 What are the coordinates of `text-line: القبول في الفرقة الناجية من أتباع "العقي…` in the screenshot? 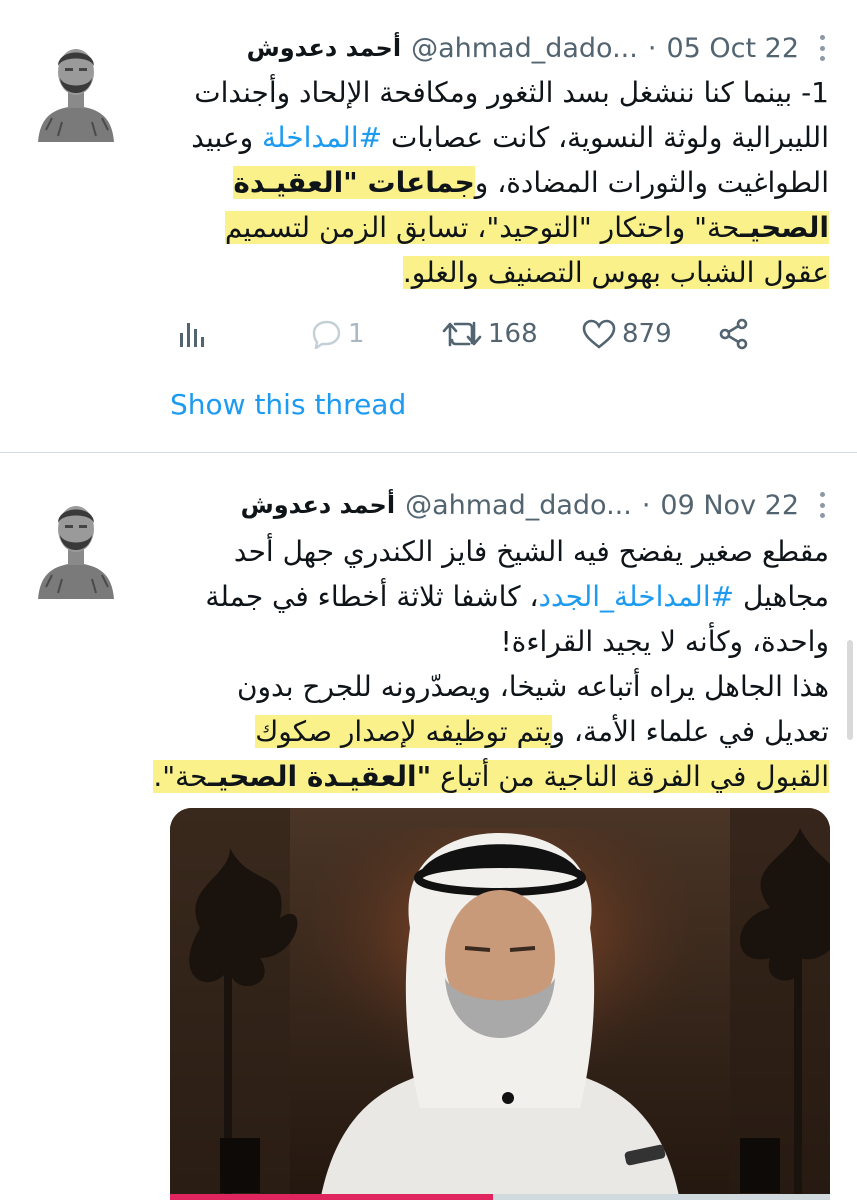 It's located at (491, 776).